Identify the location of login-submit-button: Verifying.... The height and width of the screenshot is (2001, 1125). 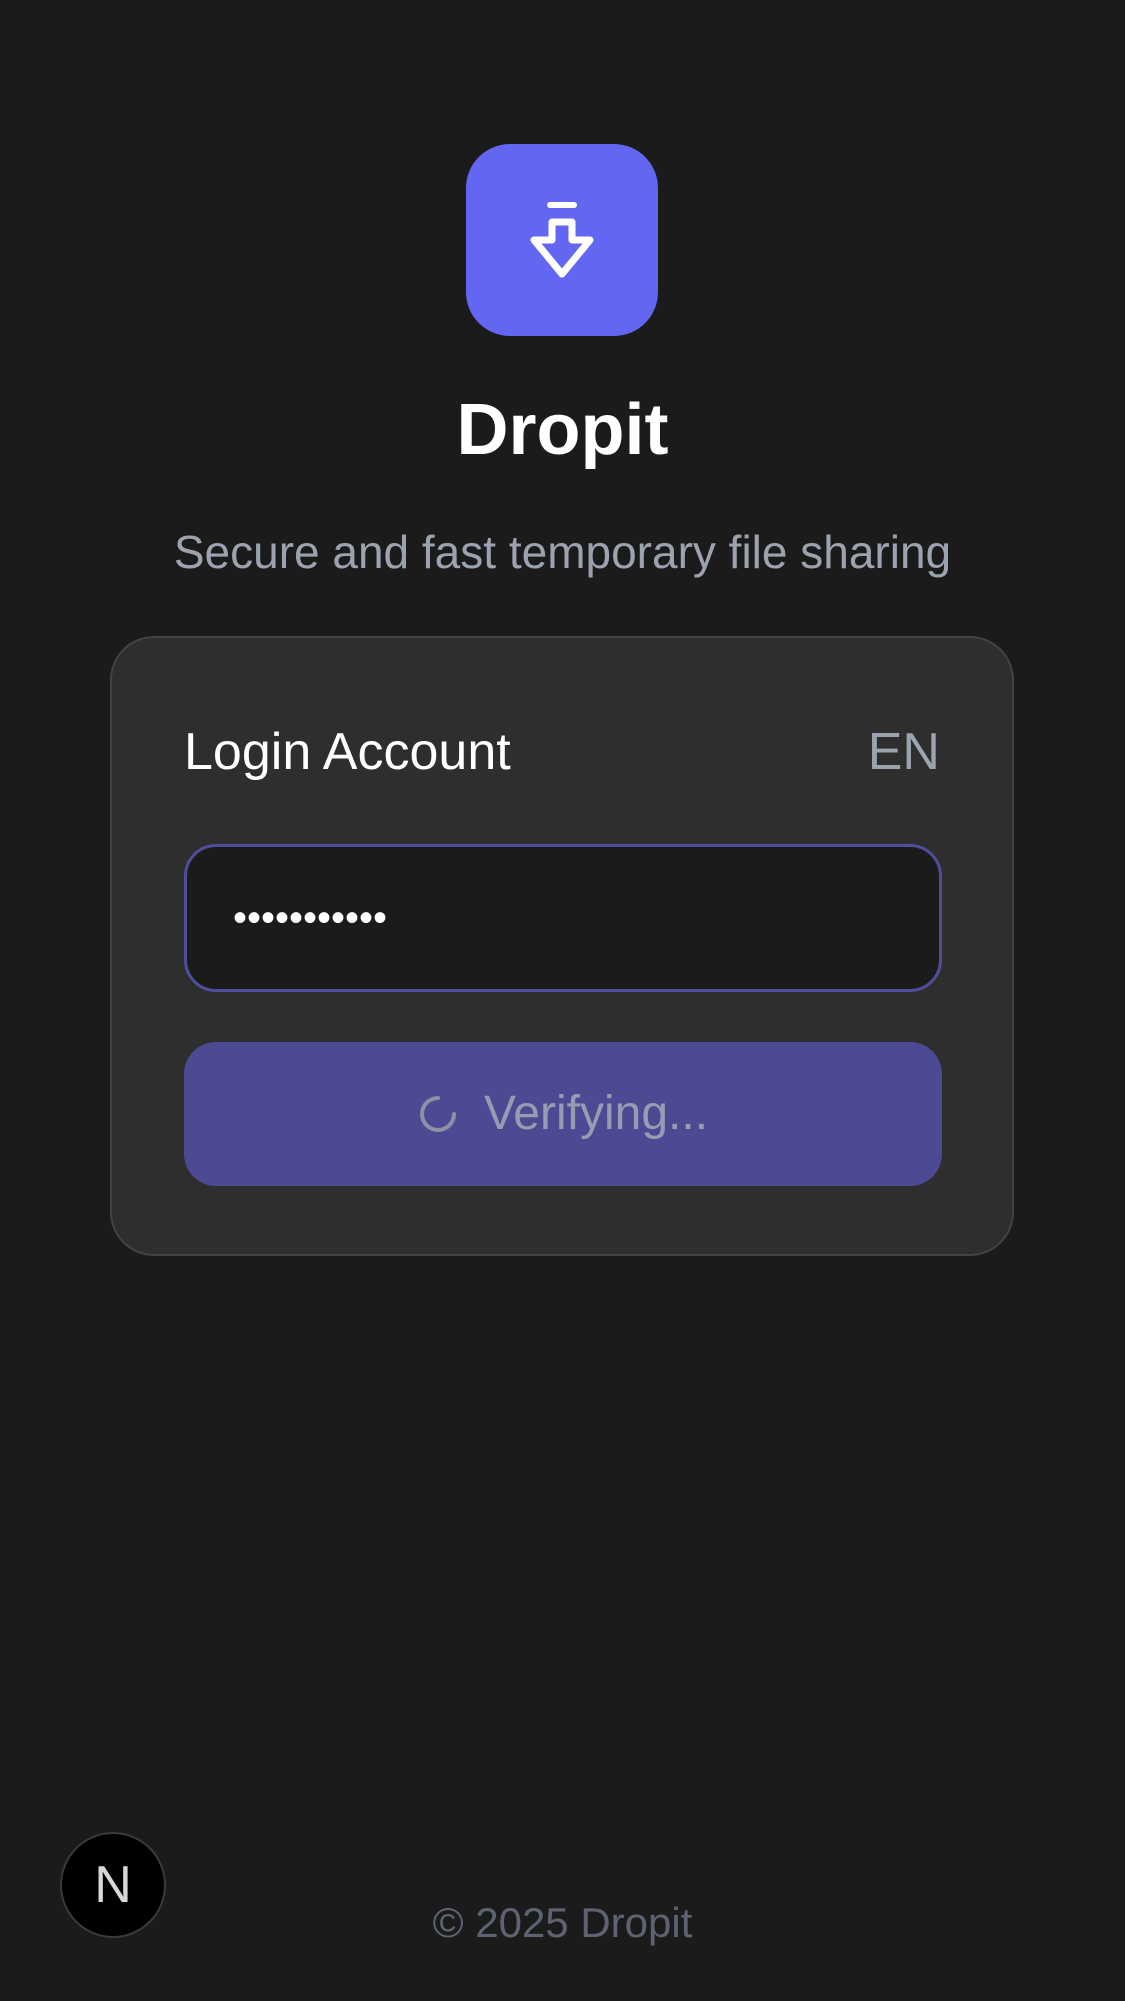
(563, 1114).